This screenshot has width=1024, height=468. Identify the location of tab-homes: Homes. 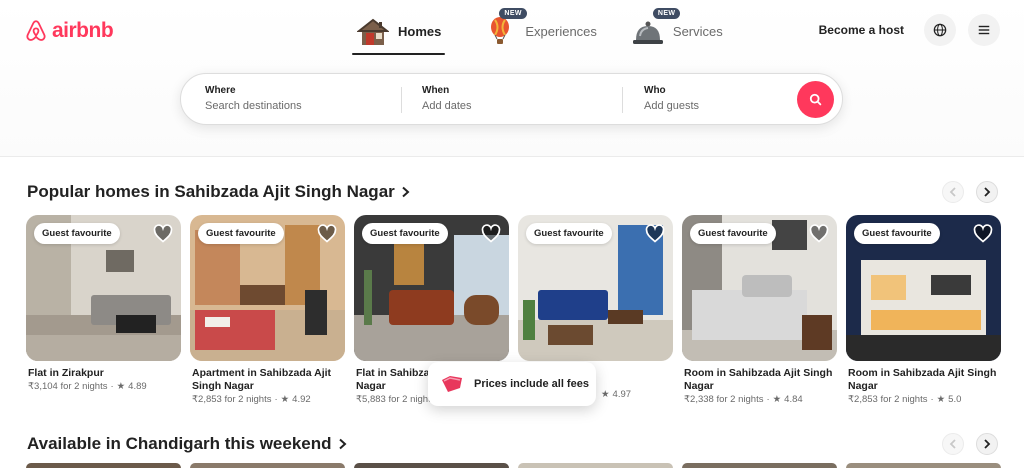
(399, 32).